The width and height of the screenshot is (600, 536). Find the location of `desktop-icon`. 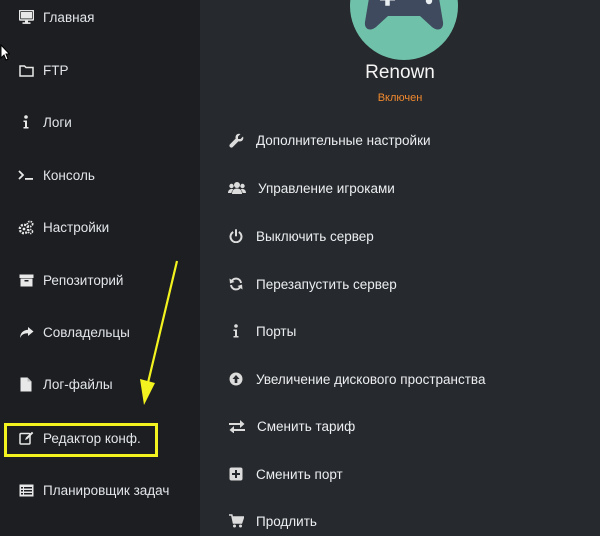

desktop-icon is located at coordinates (26, 17).